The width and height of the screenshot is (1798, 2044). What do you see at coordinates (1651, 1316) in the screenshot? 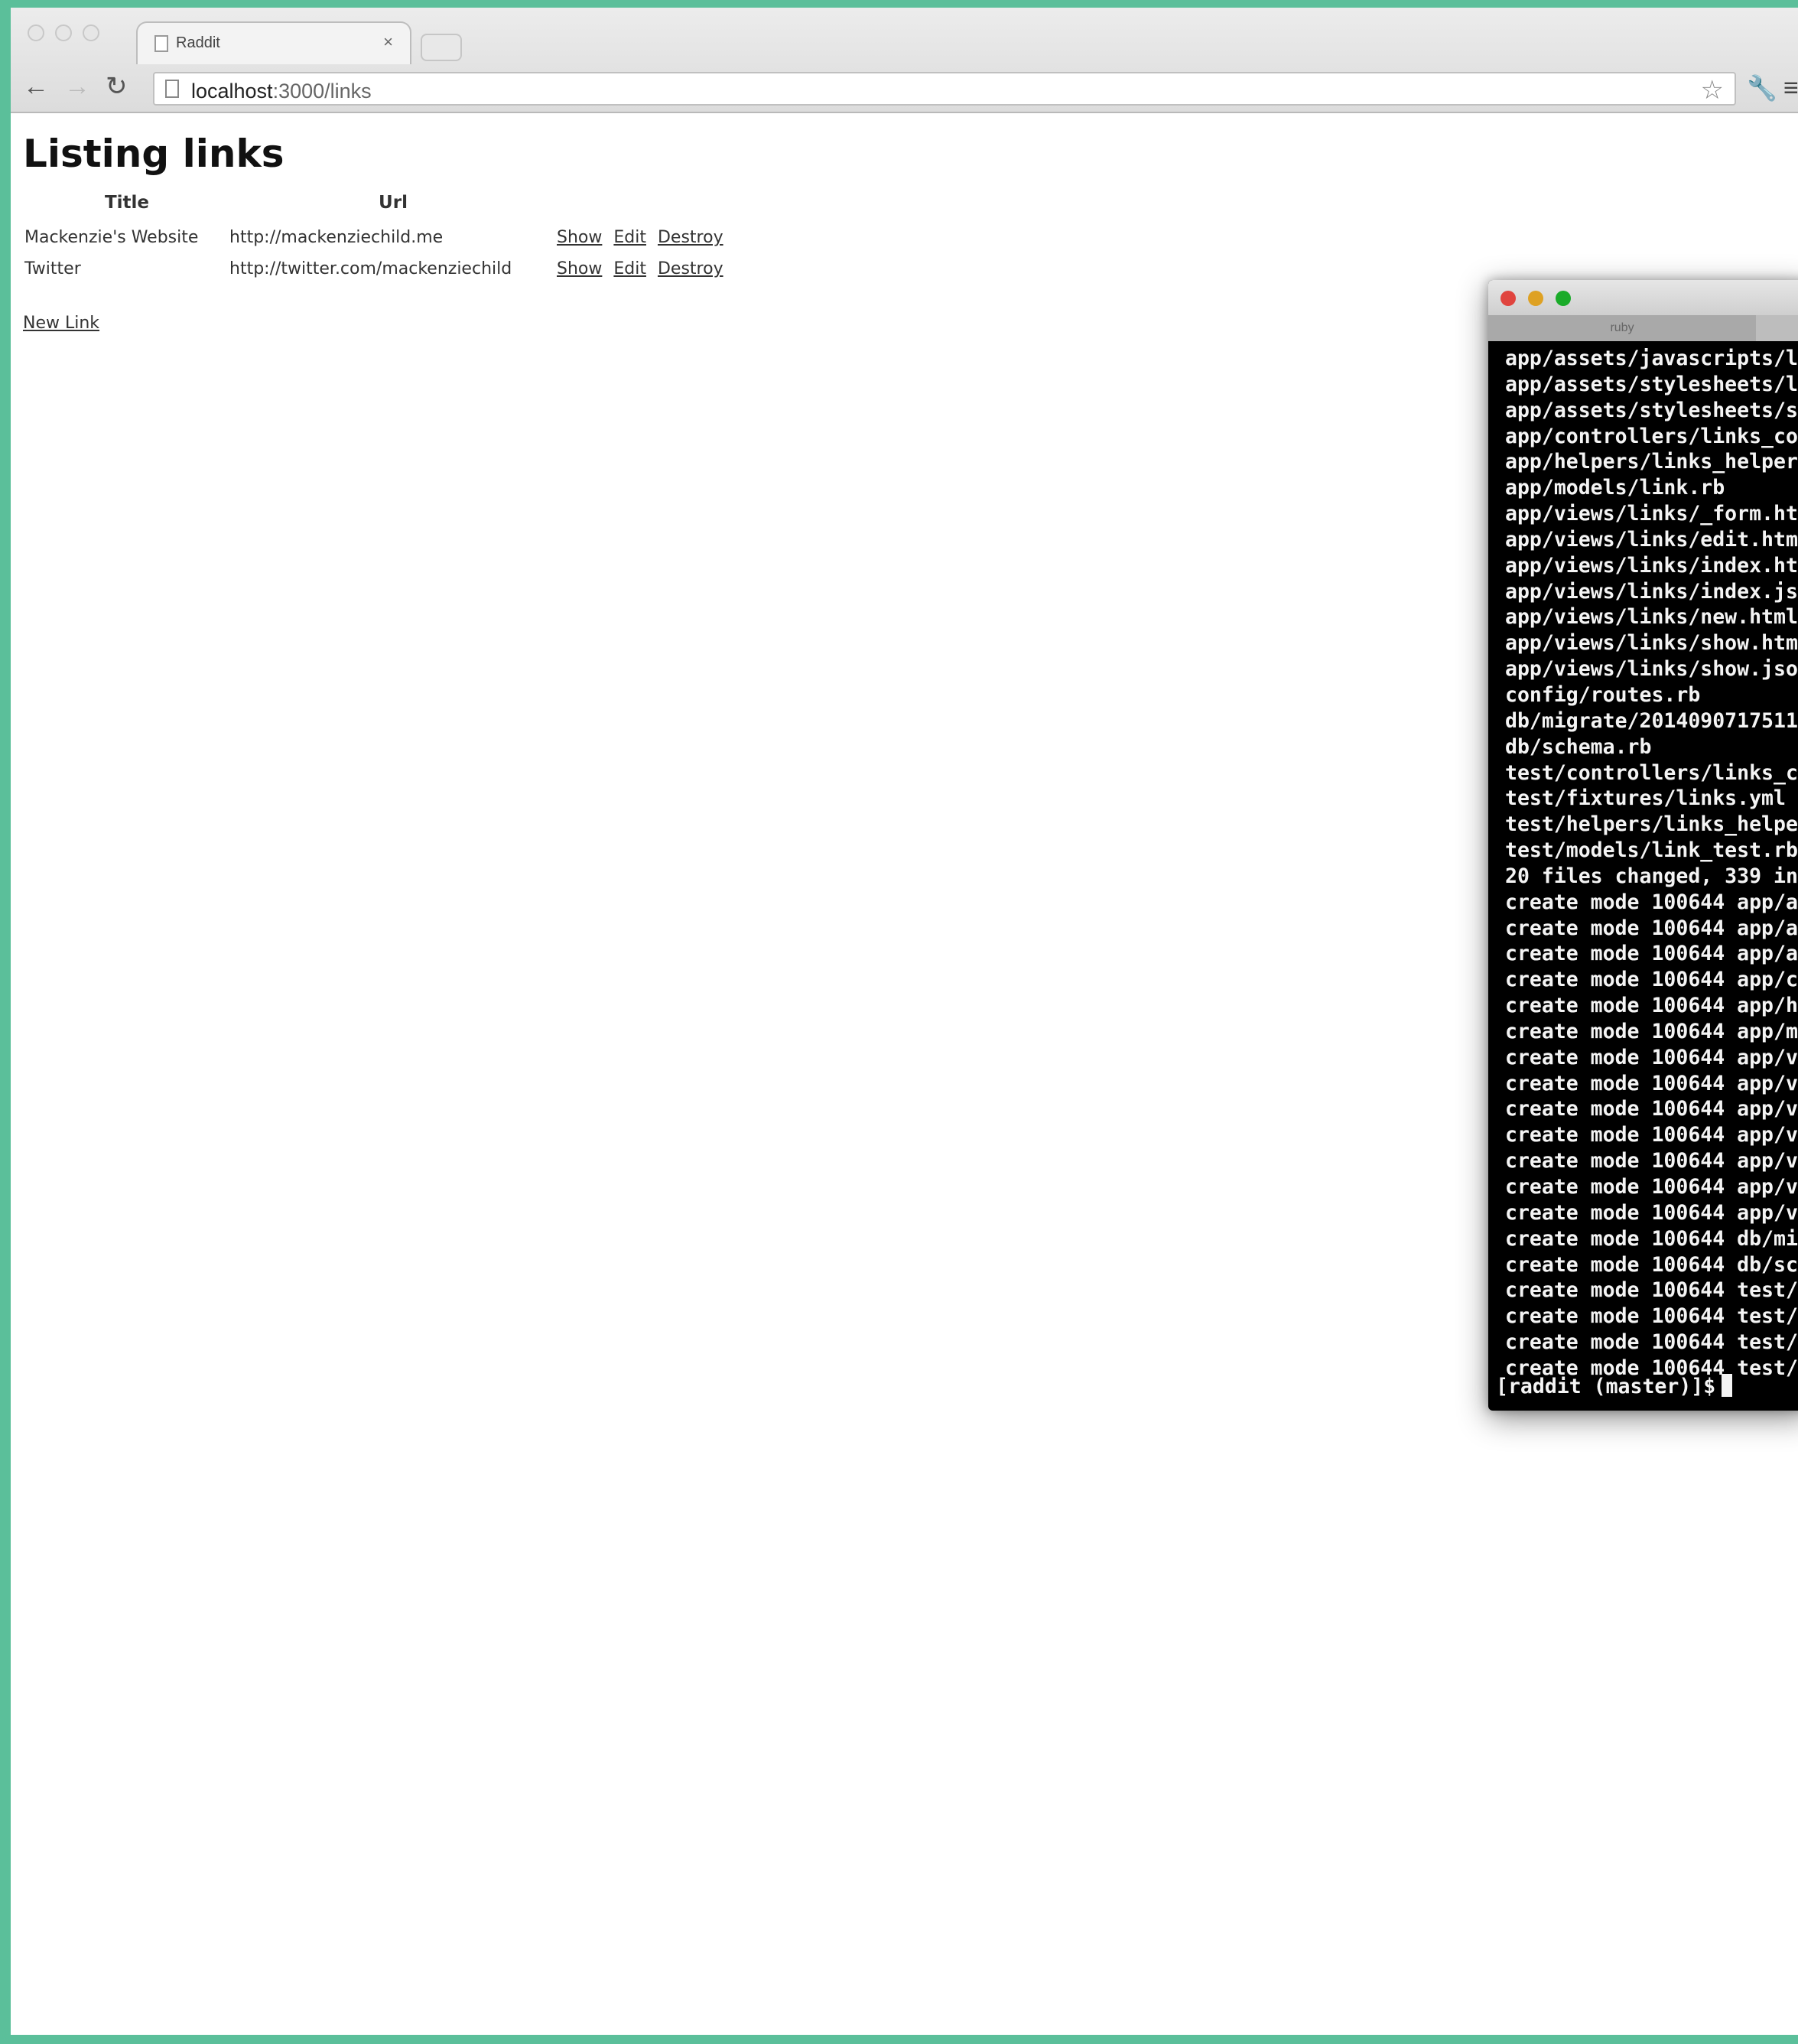
I see `terminal-line: create mode 100644 test/f` at bounding box center [1651, 1316].